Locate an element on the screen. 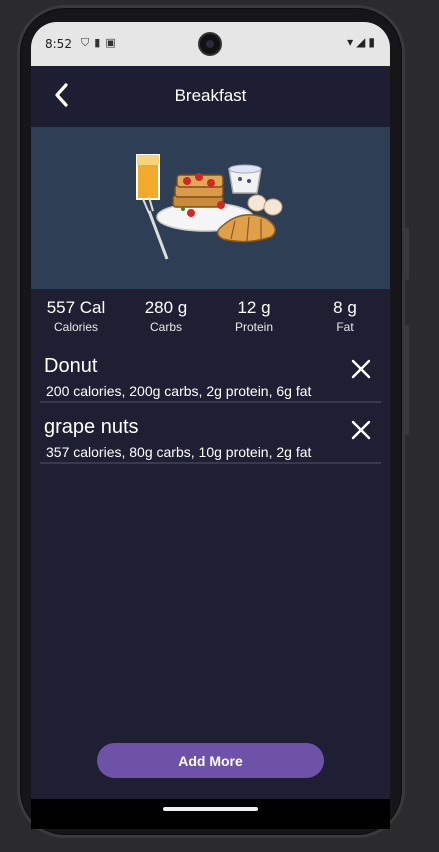 The height and width of the screenshot is (852, 439). stat-calories: 557 Cal Calories is located at coordinates (76, 316).